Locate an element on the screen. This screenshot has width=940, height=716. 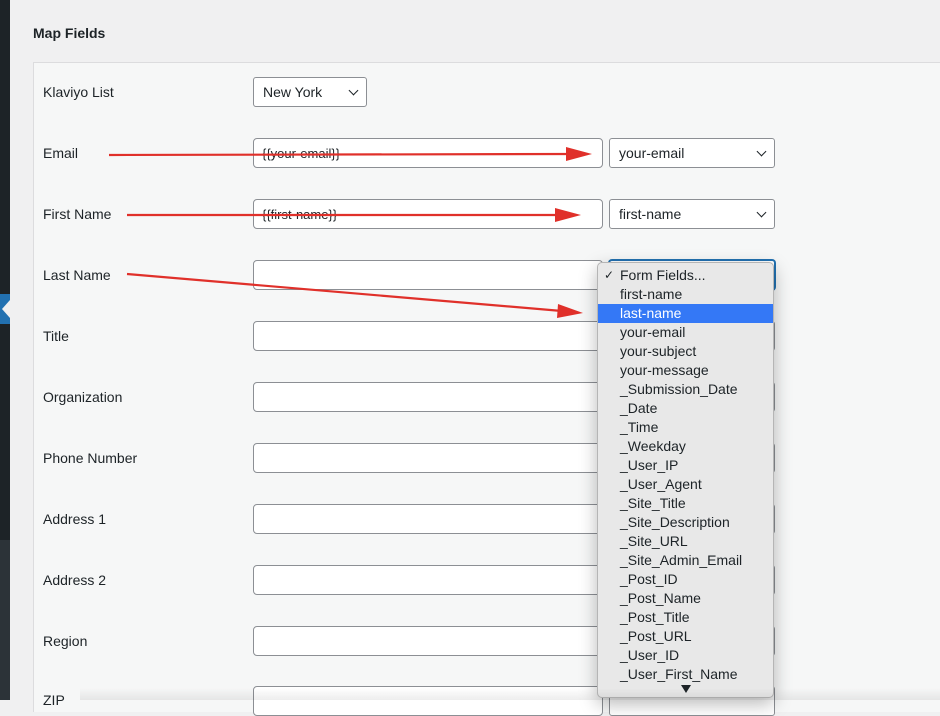
first-name-select-value: first-name is located at coordinates (650, 214).